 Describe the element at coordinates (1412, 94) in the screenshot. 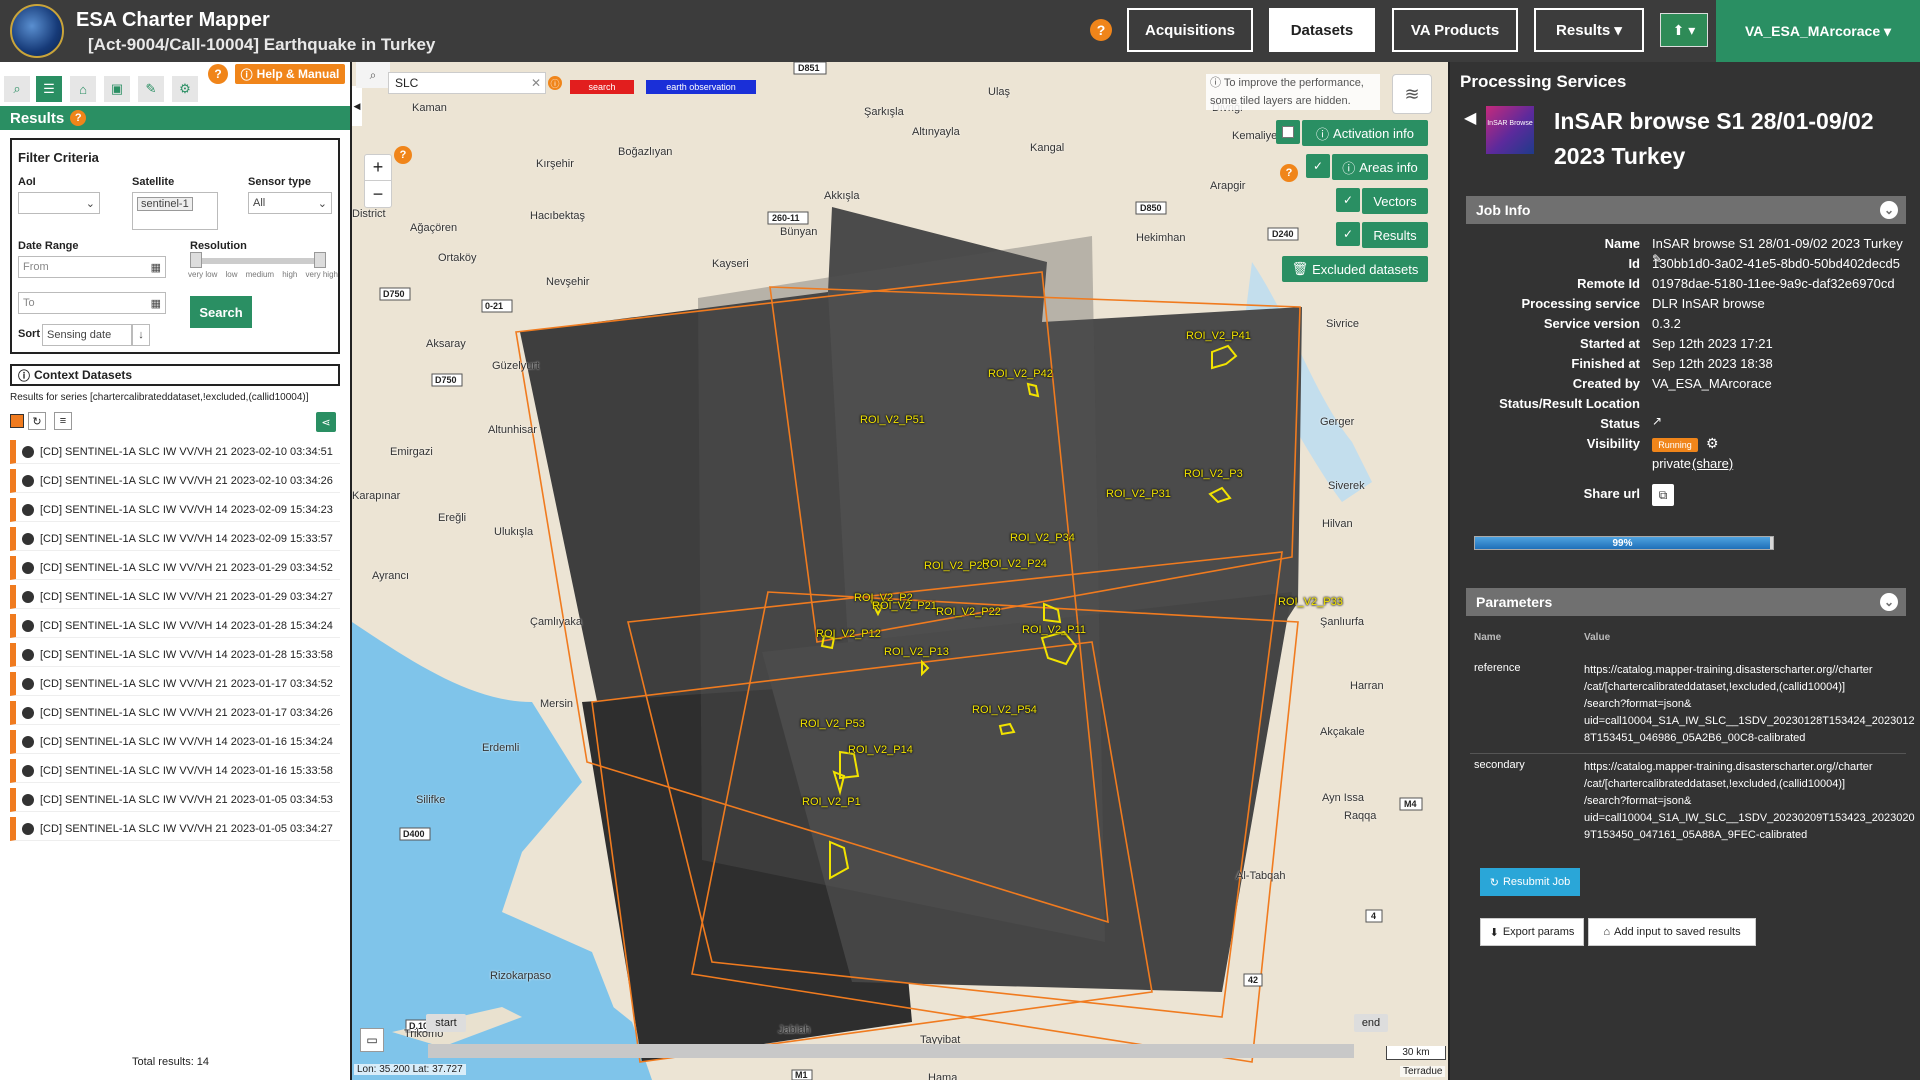

I see `layers-icon: ≋` at that location.